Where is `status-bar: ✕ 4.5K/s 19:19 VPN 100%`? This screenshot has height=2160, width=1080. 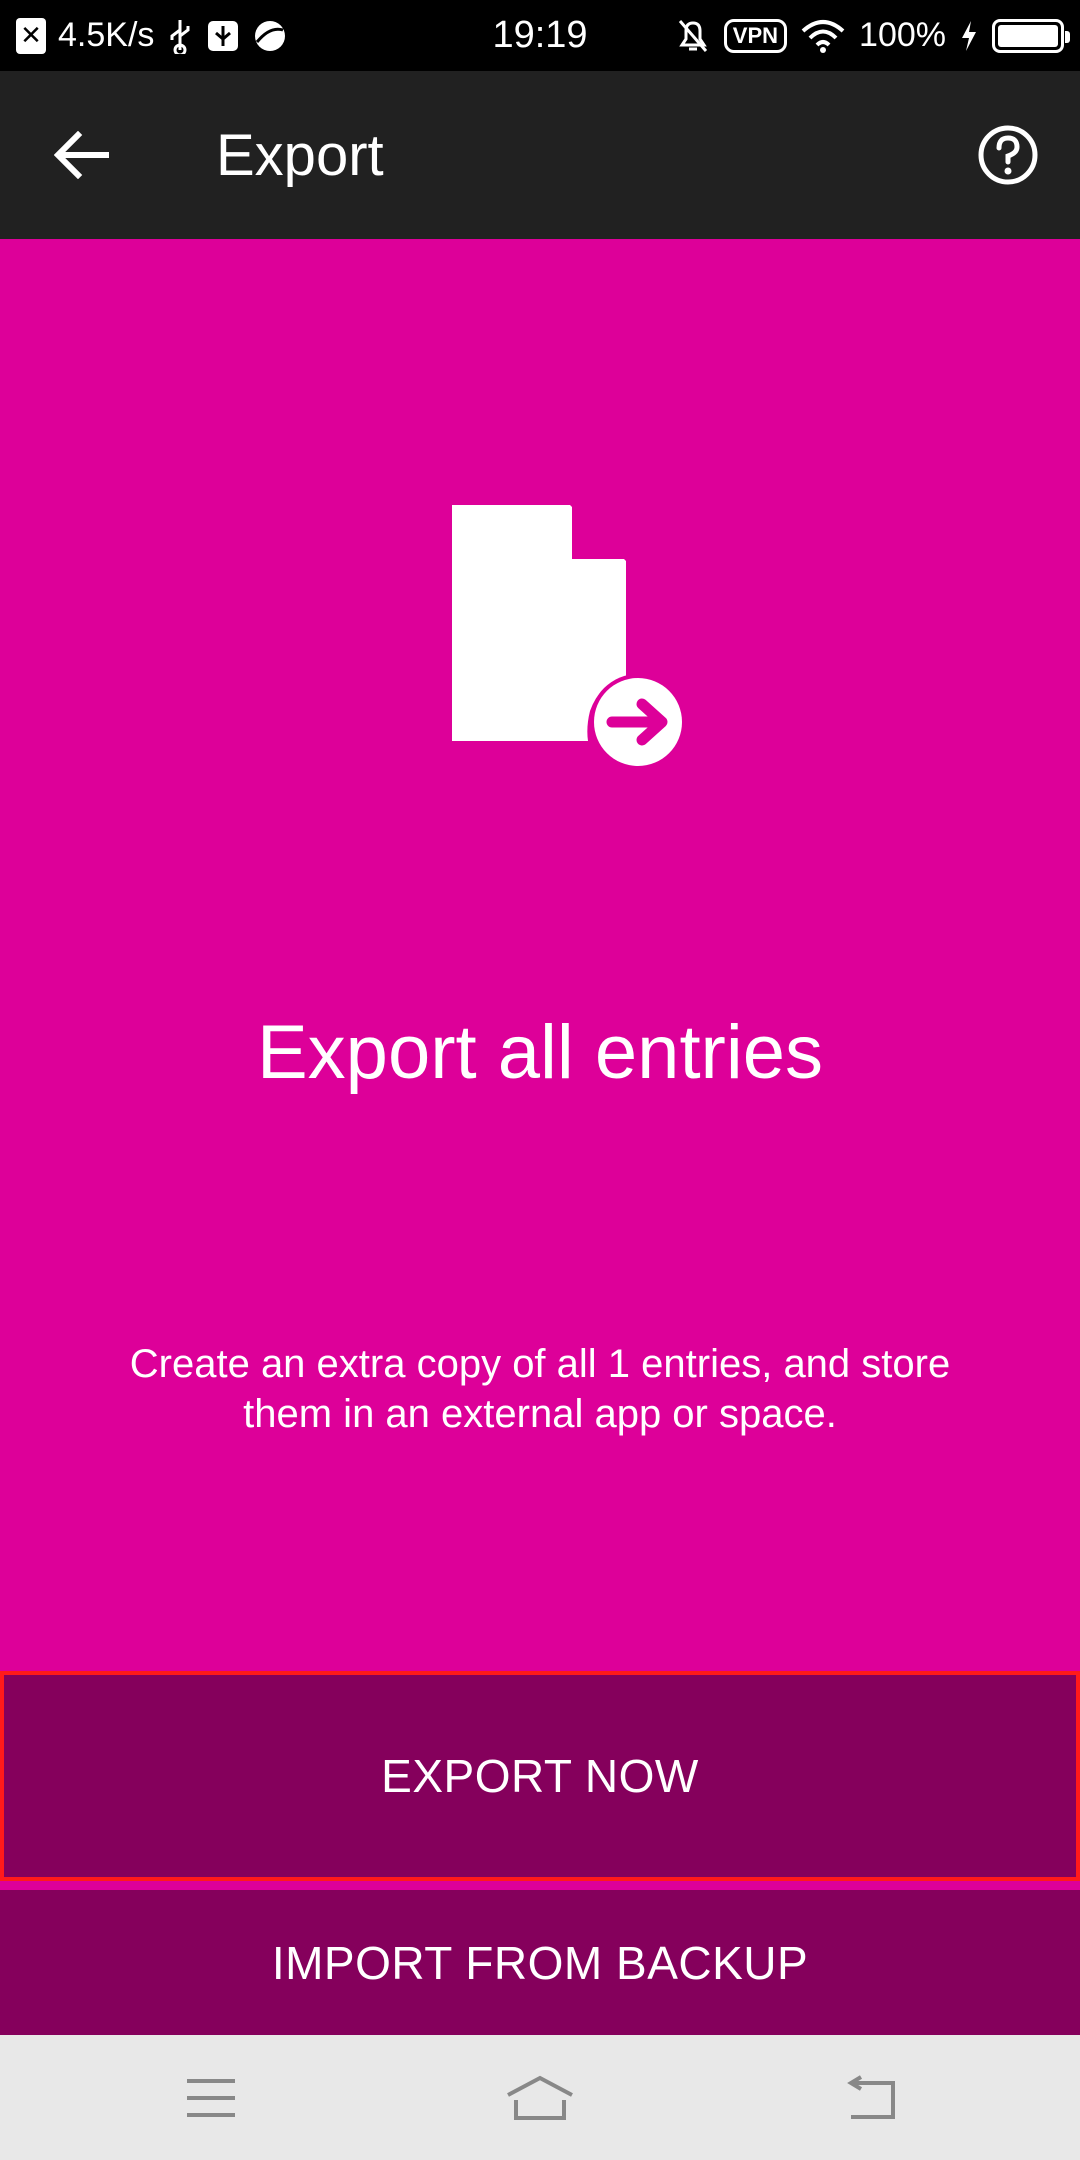 status-bar: ✕ 4.5K/s 19:19 VPN 100% is located at coordinates (540, 35).